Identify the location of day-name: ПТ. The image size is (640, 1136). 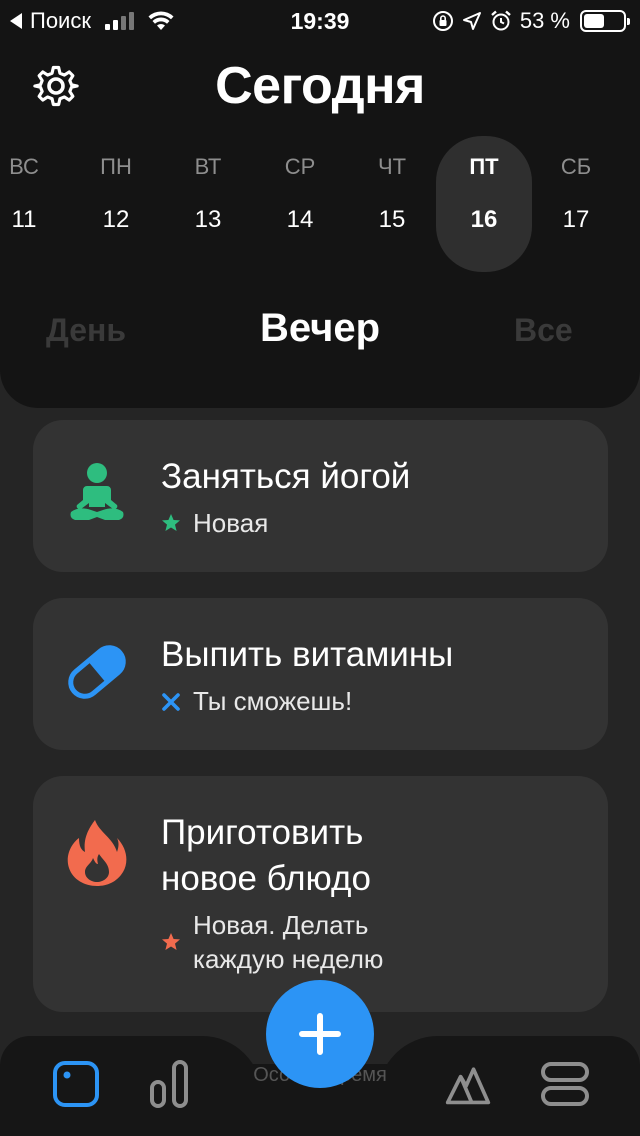
(484, 166).